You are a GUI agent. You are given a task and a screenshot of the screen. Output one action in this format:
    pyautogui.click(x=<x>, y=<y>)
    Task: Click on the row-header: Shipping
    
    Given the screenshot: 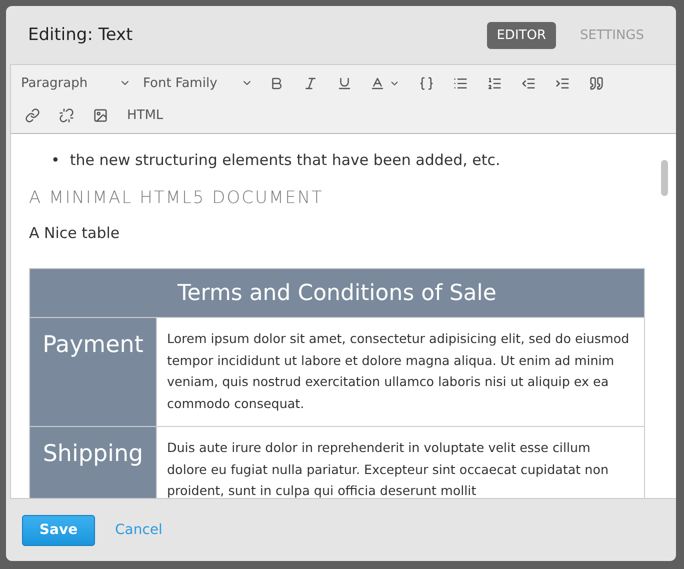 What is the action you would take?
    pyautogui.click(x=93, y=462)
    